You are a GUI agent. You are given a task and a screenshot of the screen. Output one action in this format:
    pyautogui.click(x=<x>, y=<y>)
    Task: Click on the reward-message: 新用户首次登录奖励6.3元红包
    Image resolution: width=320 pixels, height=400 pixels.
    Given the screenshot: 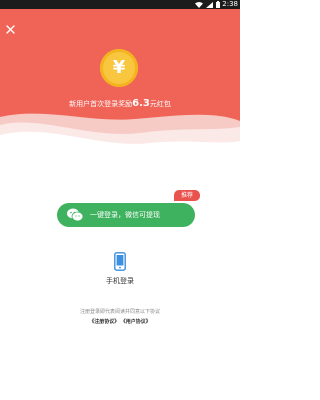 What is the action you would take?
    pyautogui.click(x=120, y=104)
    